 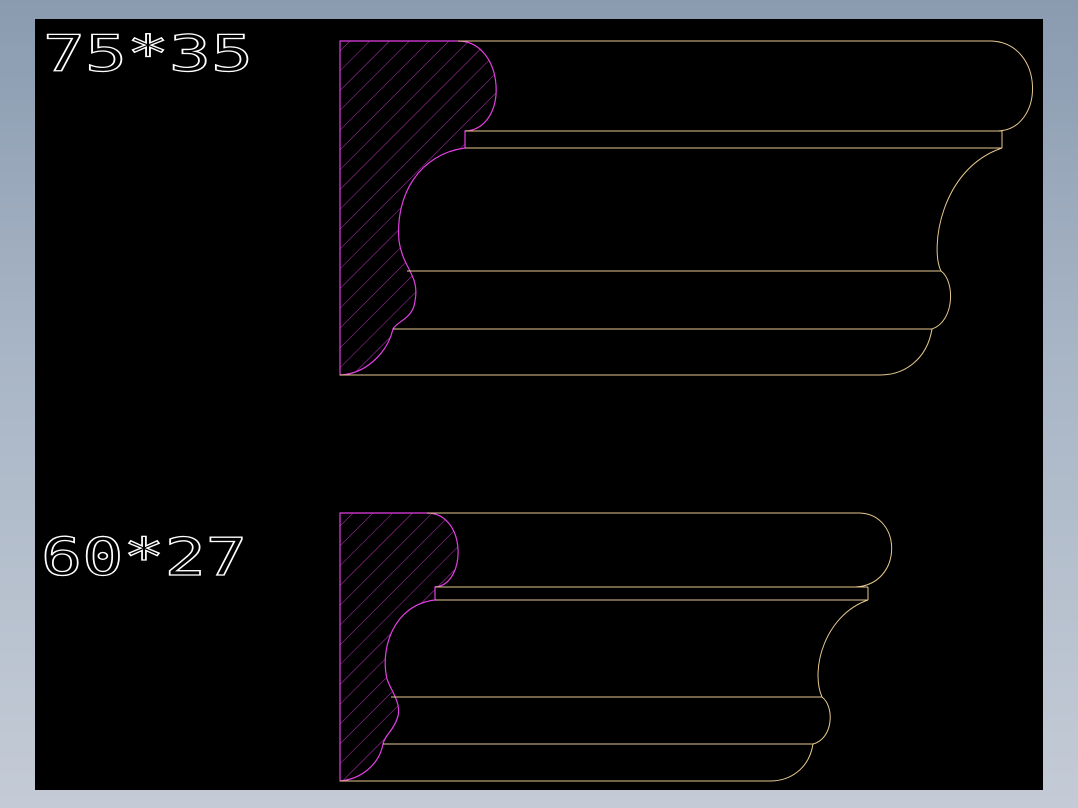 I want to click on profile-label-75x35: 75*35, so click(x=148, y=54).